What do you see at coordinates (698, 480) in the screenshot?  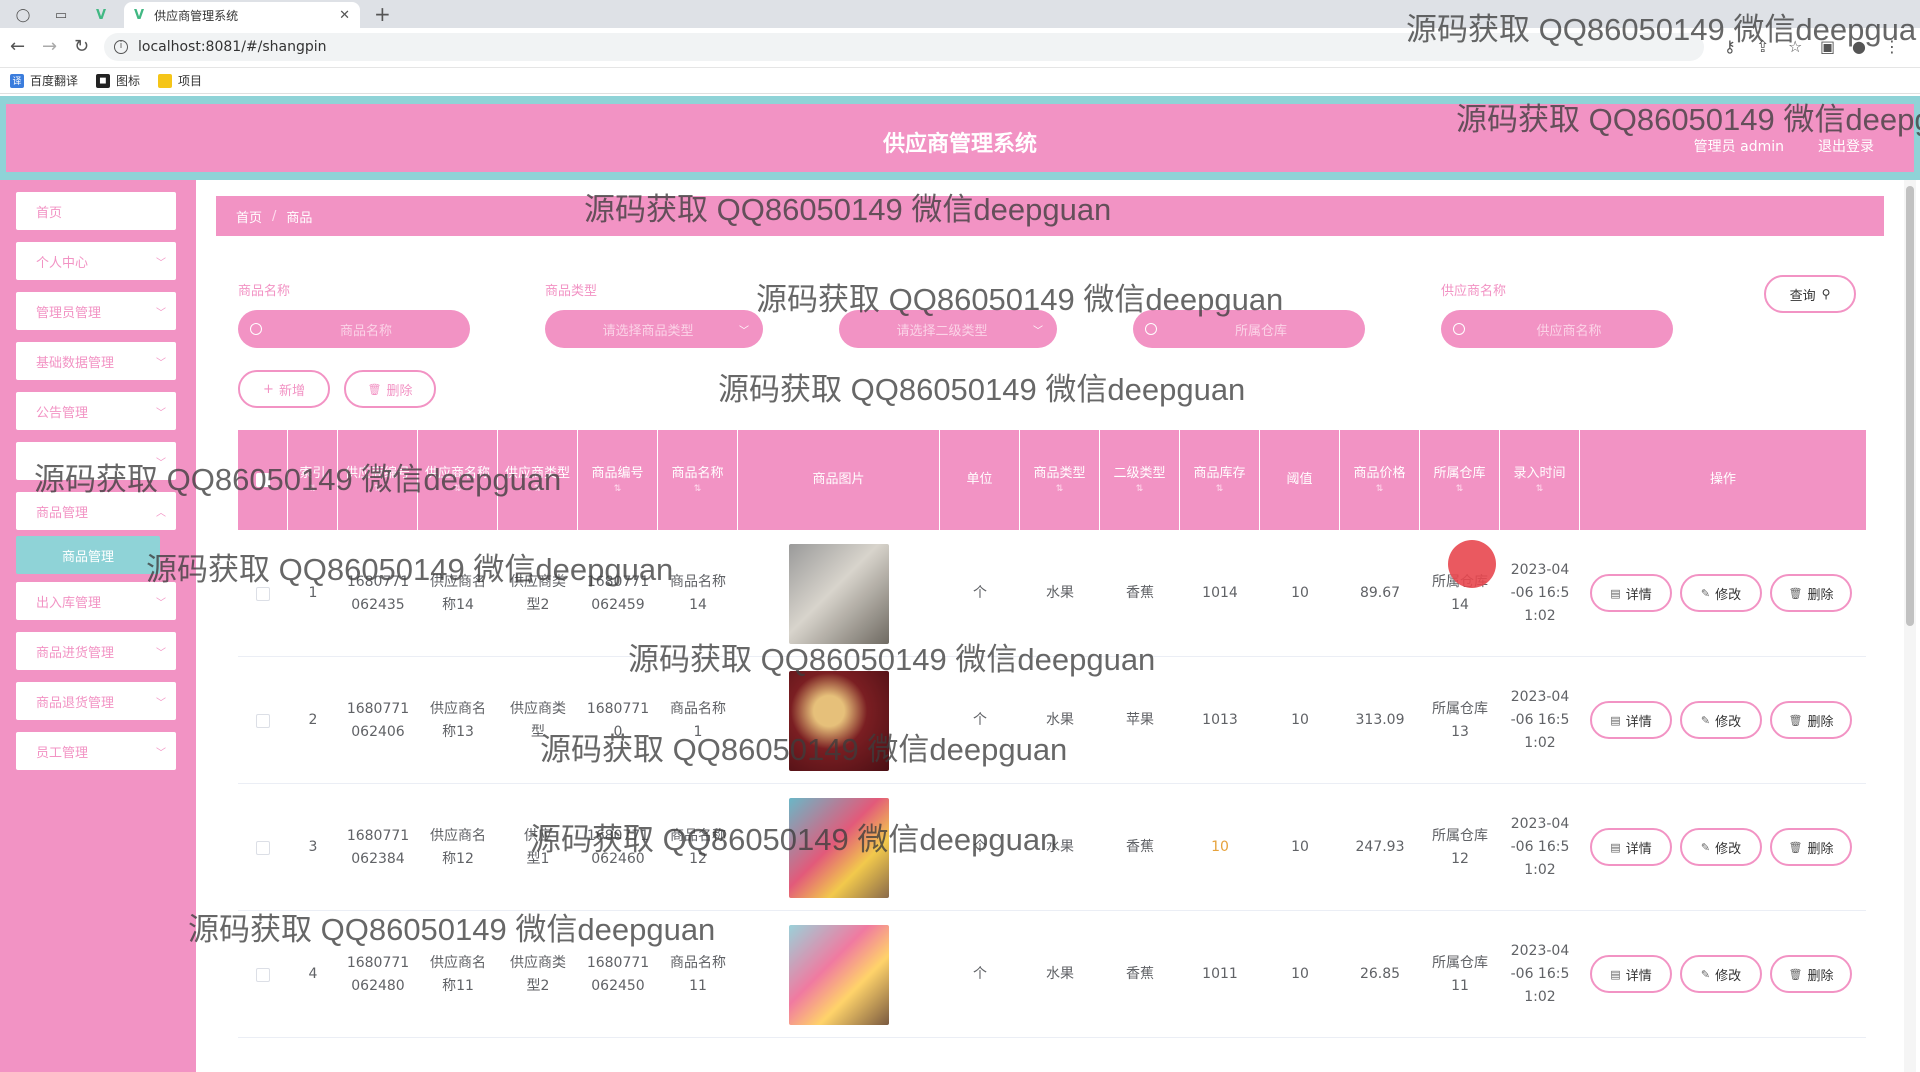 I see `header-product-name: 商品名称 ⇅` at bounding box center [698, 480].